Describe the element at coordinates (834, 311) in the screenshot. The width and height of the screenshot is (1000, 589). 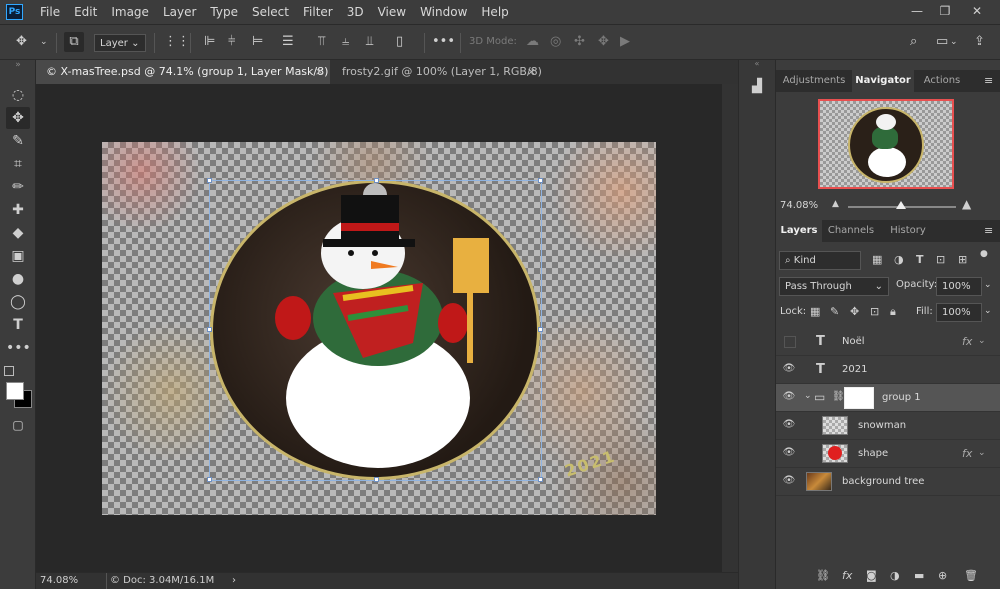
I see `lock-pixels-icon: ✎` at that location.